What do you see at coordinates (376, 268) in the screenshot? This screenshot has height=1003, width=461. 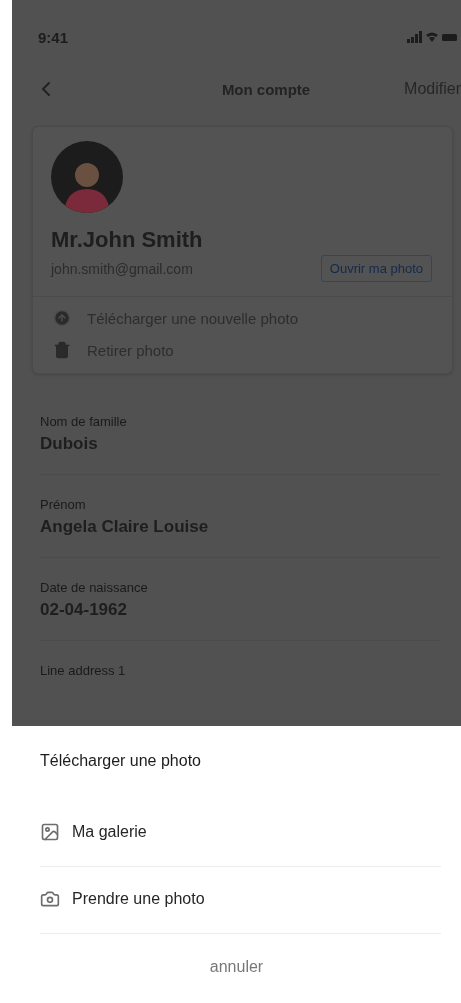 I see `open-photo-button: Ouvrir ma photo` at bounding box center [376, 268].